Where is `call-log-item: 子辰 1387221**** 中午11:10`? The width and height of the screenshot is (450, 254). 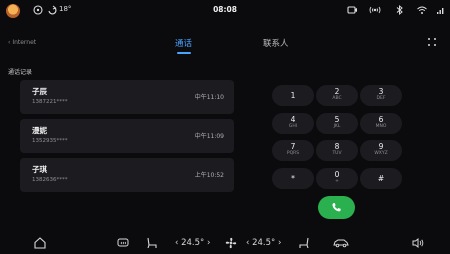 call-log-item: 子辰 1387221**** 中午11:10 is located at coordinates (127, 97).